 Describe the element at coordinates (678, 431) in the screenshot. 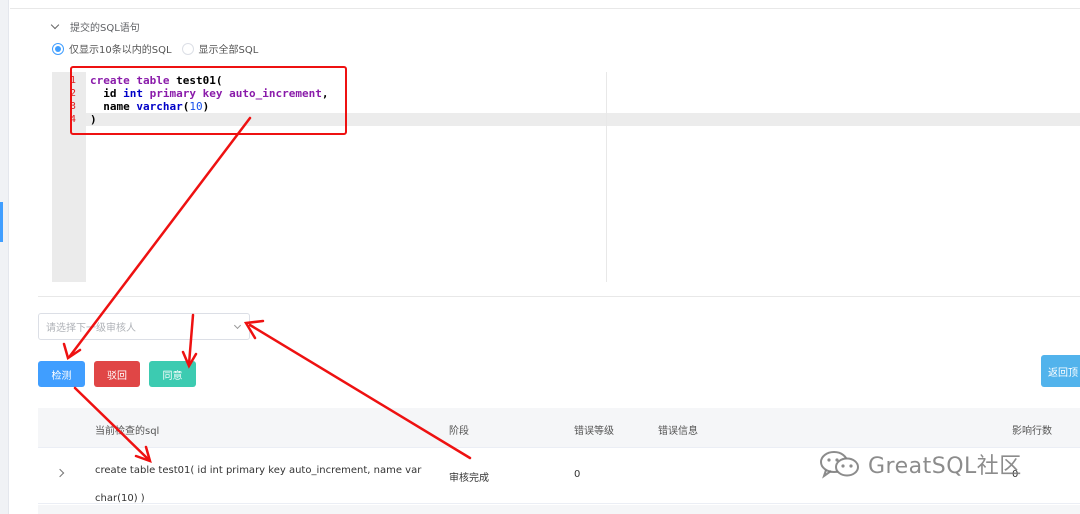

I see `col-header-error-info: 错误信息` at that location.